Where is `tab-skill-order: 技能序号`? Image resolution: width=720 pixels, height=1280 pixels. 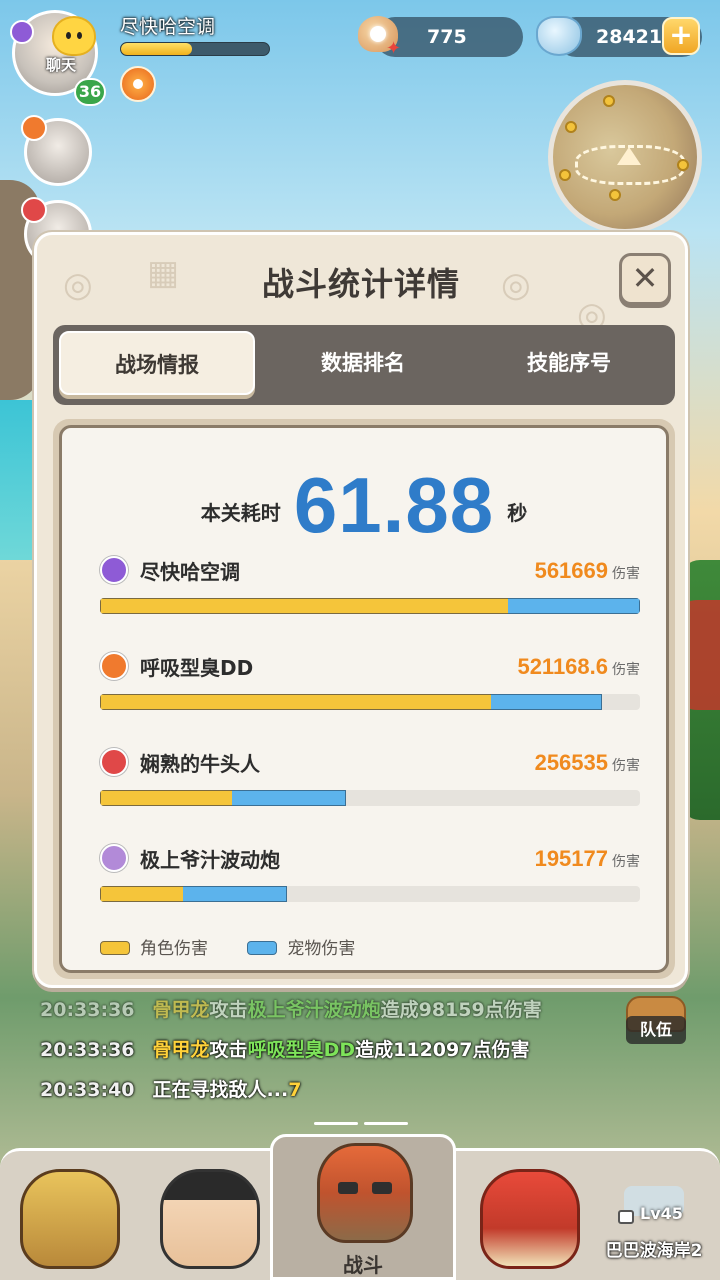
tab-skill-order: 技能序号 is located at coordinates (569, 363).